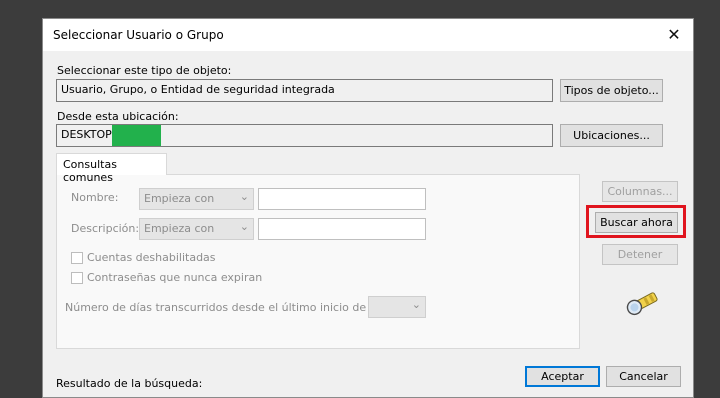 The height and width of the screenshot is (398, 720). Describe the element at coordinates (118, 116) in the screenshot. I see `location-label: Desde esta ubicación:` at that location.